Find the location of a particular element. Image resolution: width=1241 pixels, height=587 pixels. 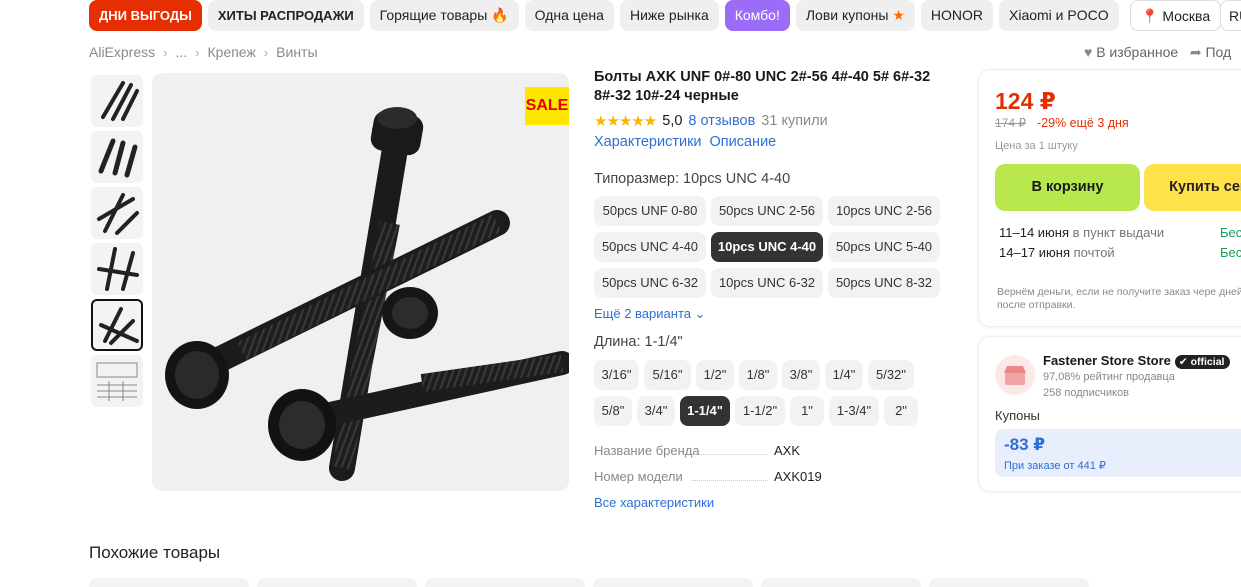

language-button: RU is located at coordinates (1230, 15).